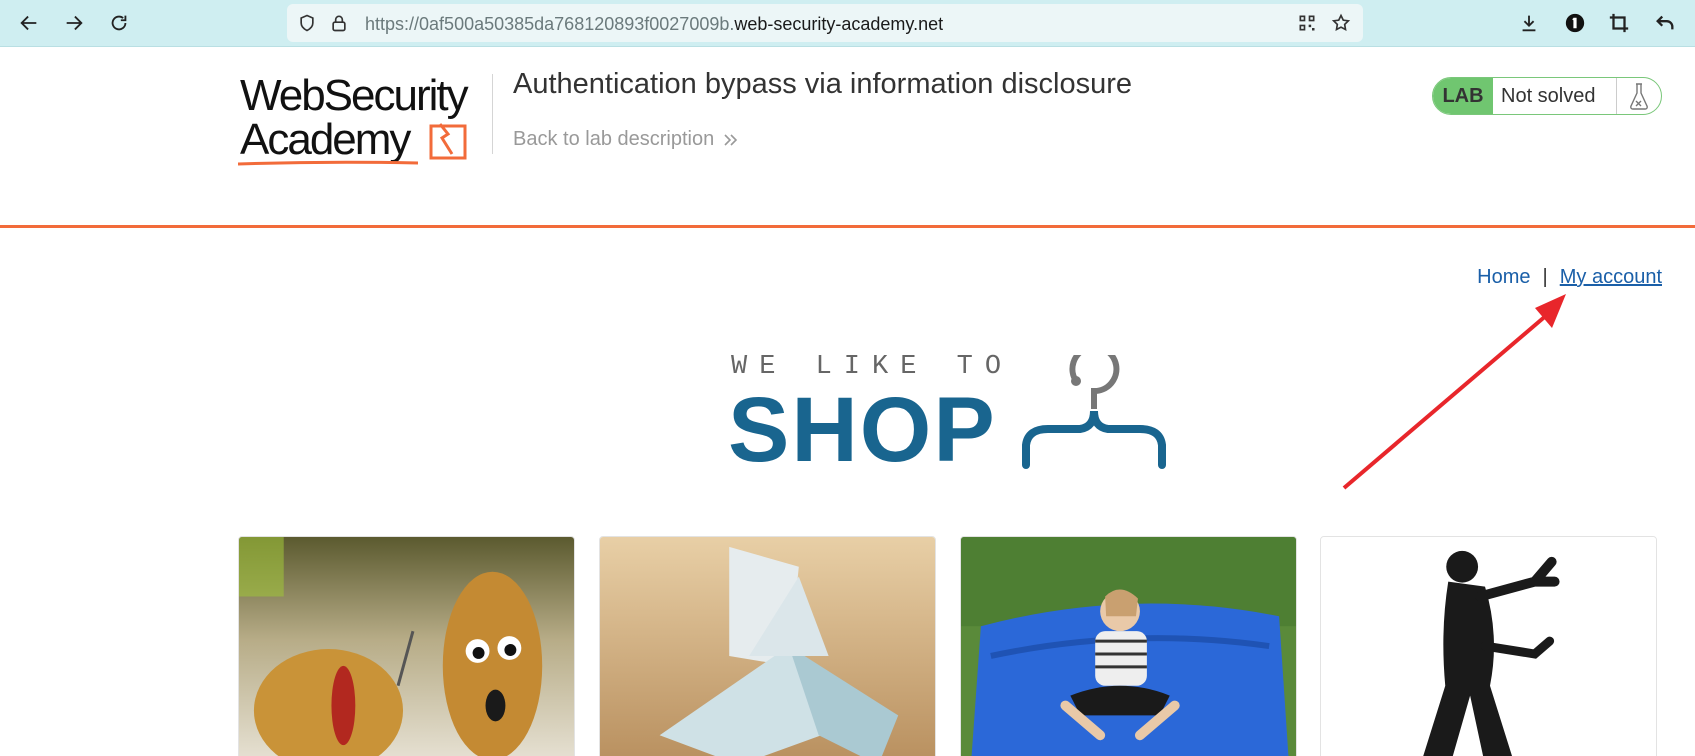  Describe the element at coordinates (339, 23) in the screenshot. I see `lock-icon` at that location.